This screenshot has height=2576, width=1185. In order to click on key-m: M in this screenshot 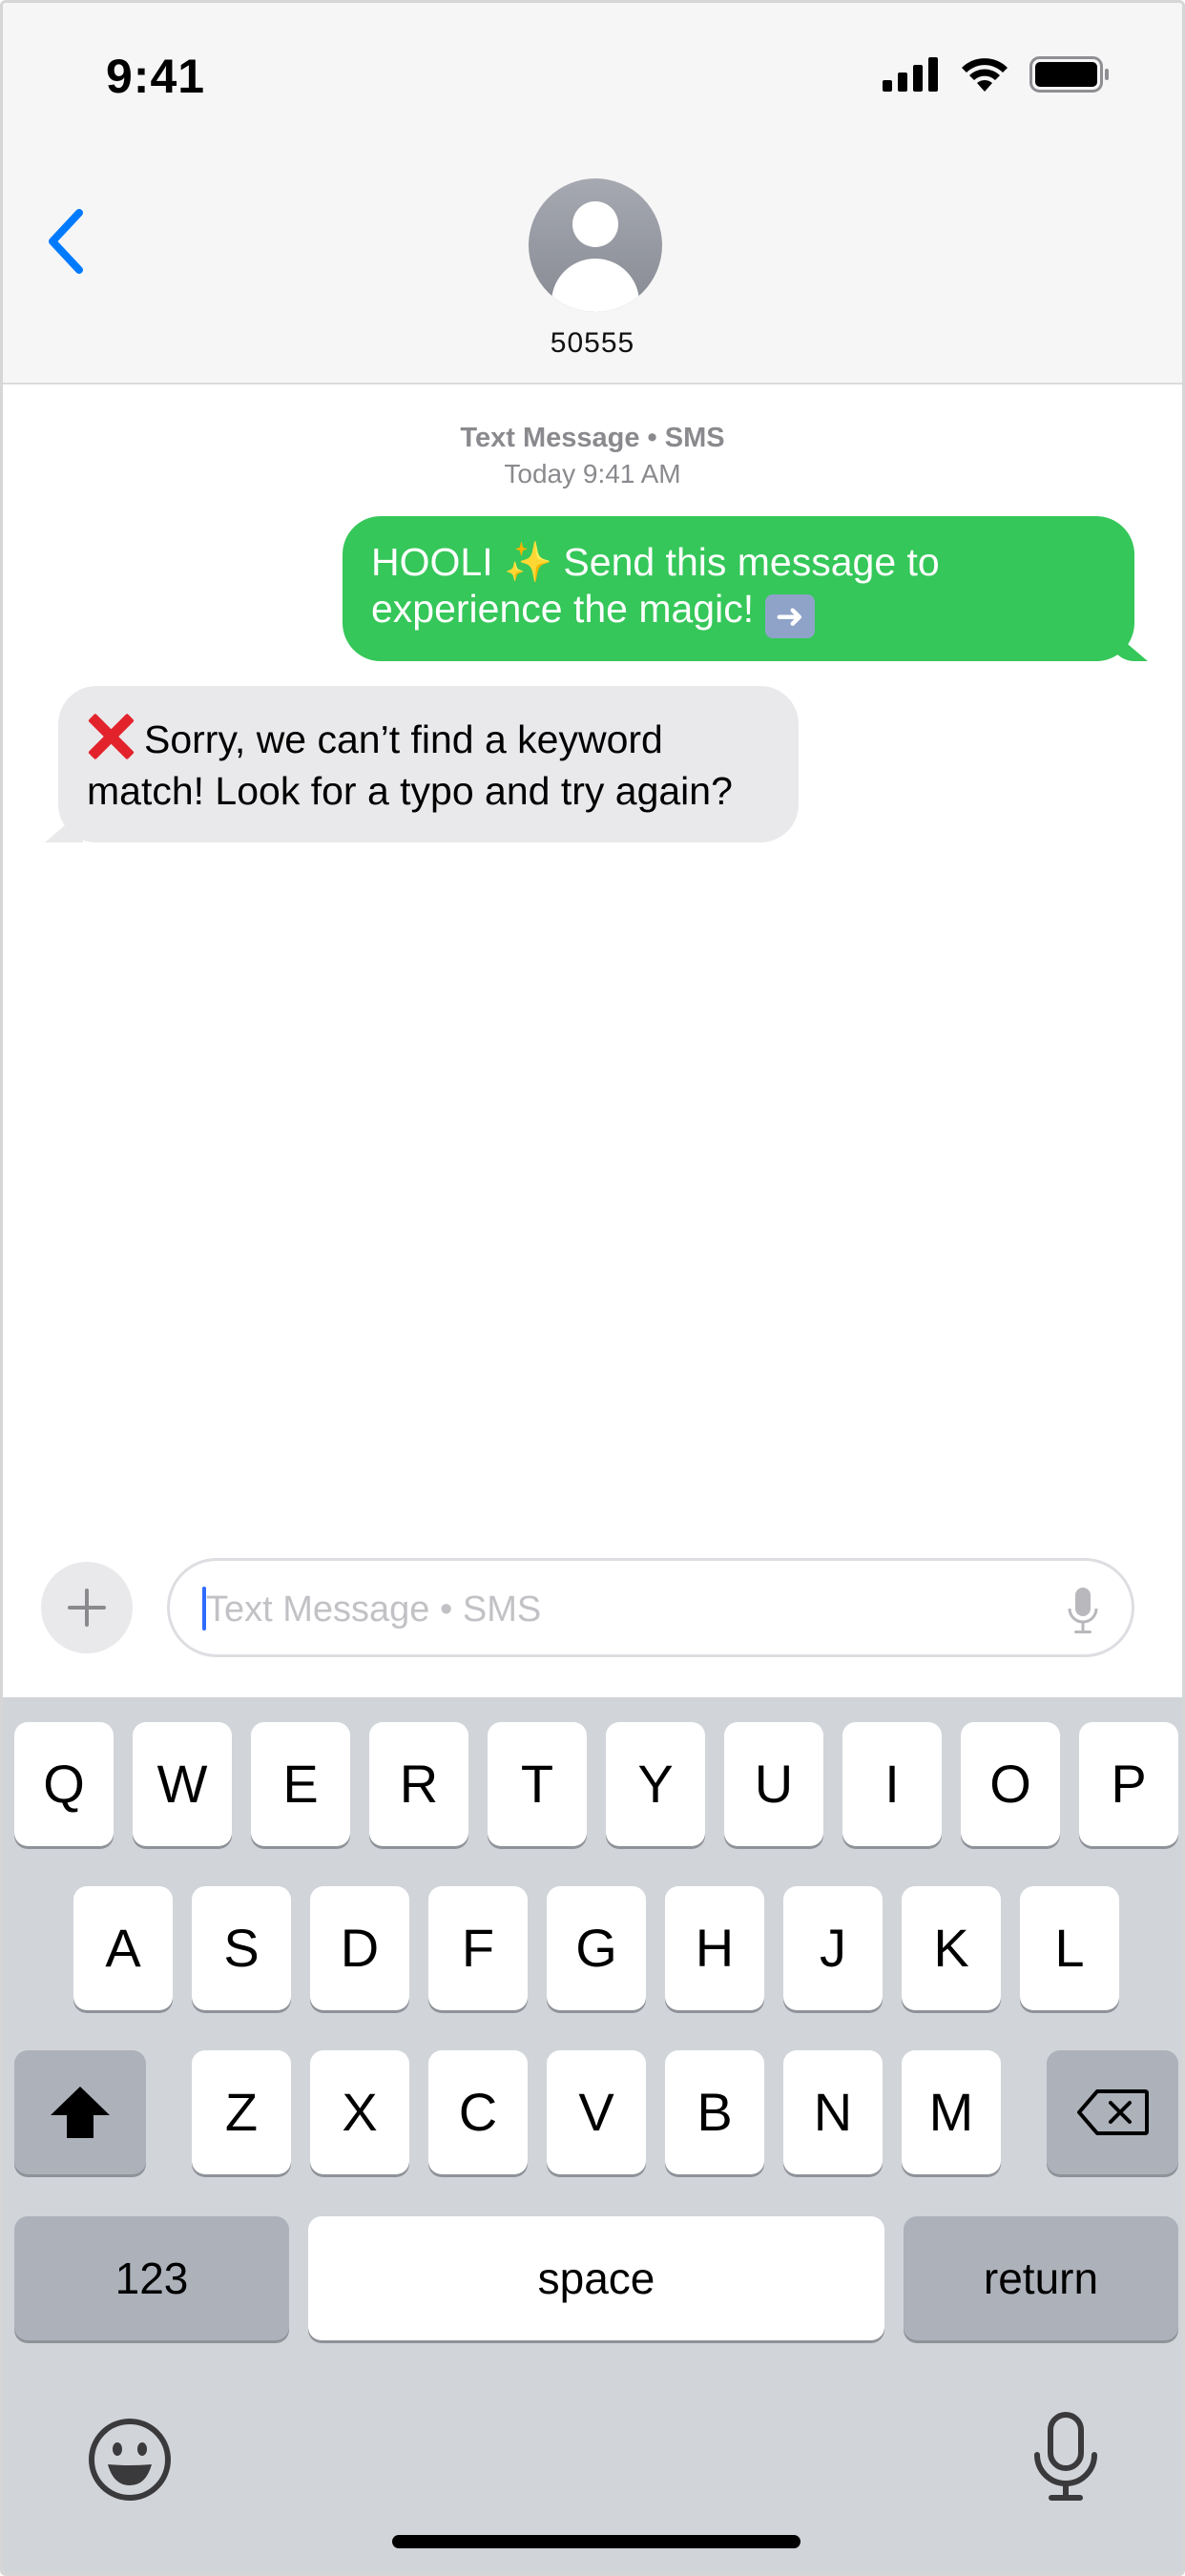, I will do `click(951, 2112)`.